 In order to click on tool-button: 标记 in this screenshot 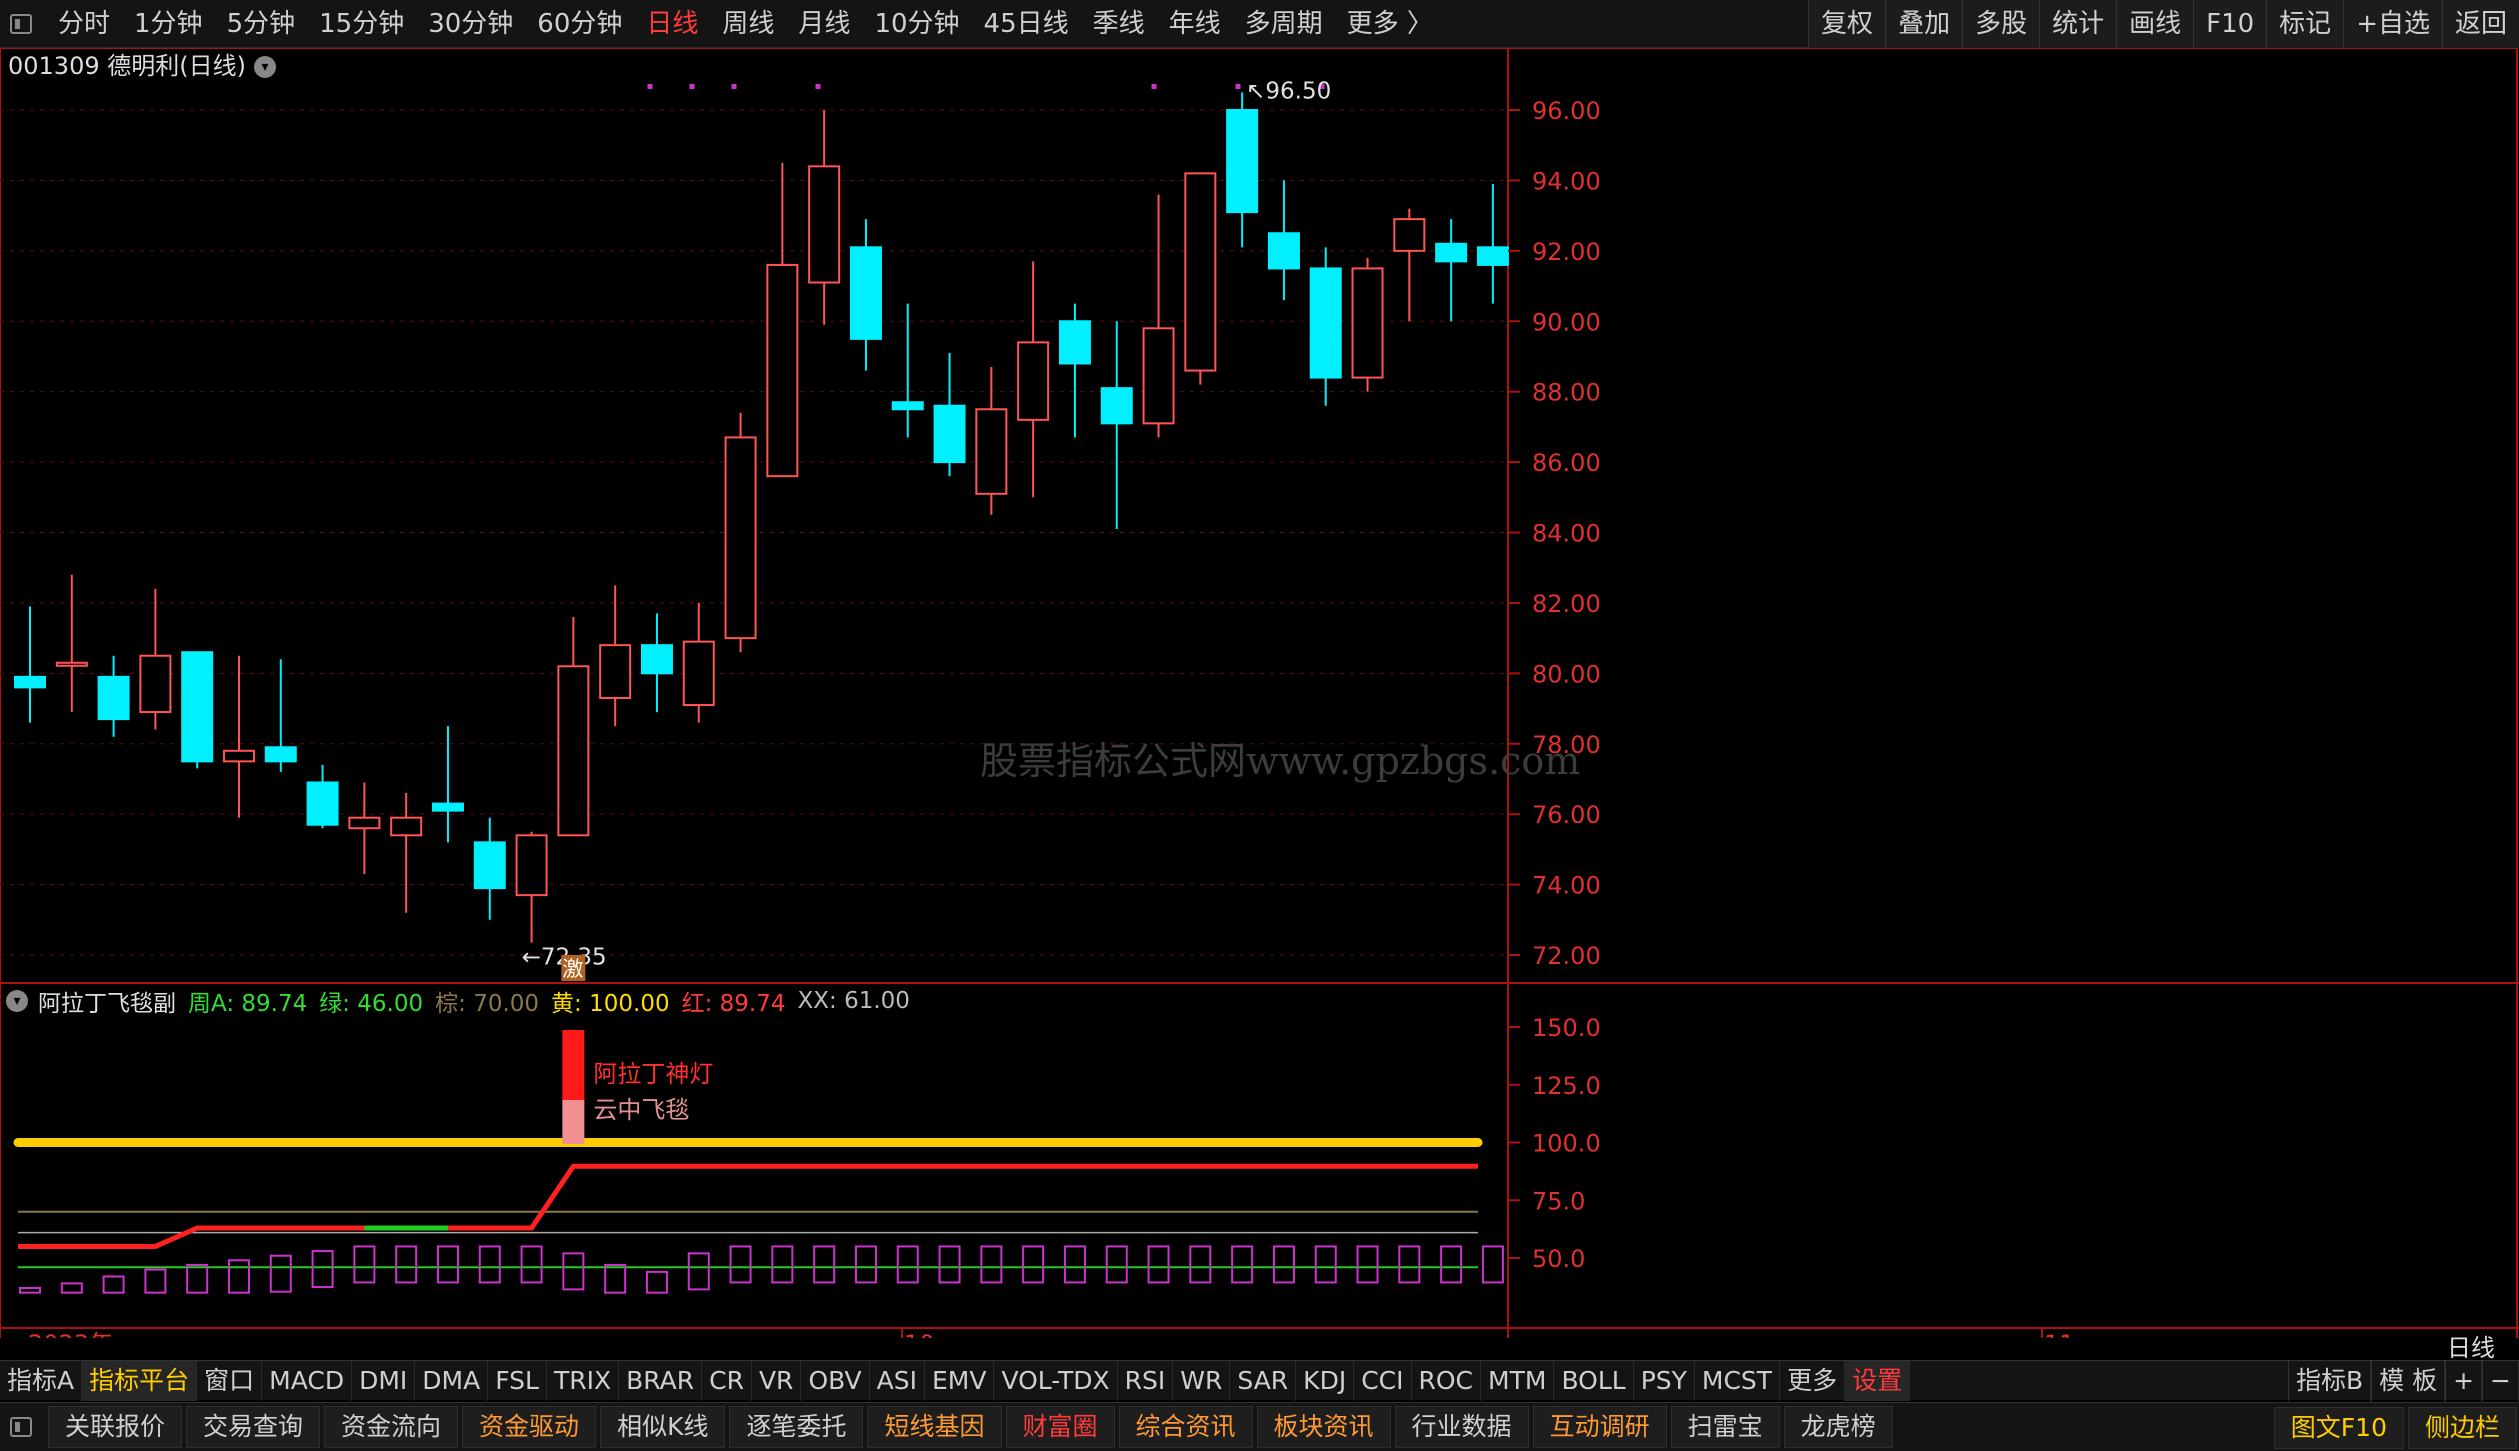, I will do `click(2305, 24)`.